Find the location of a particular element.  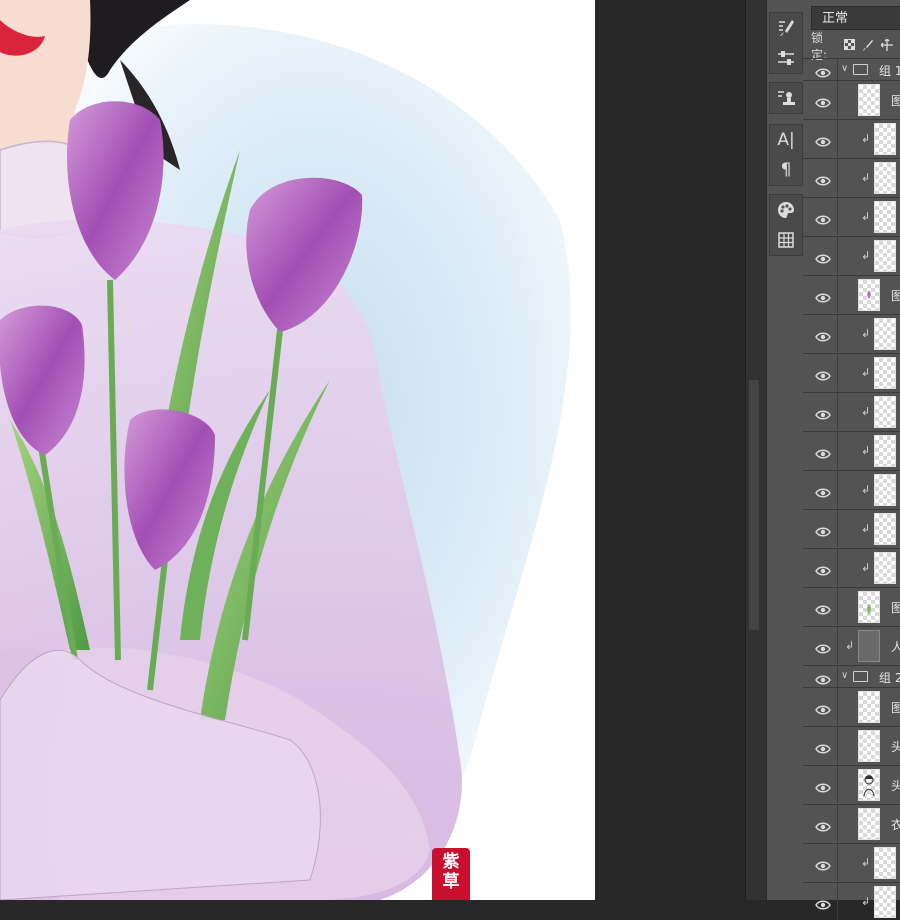

character-icon: A| is located at coordinates (786, 140).